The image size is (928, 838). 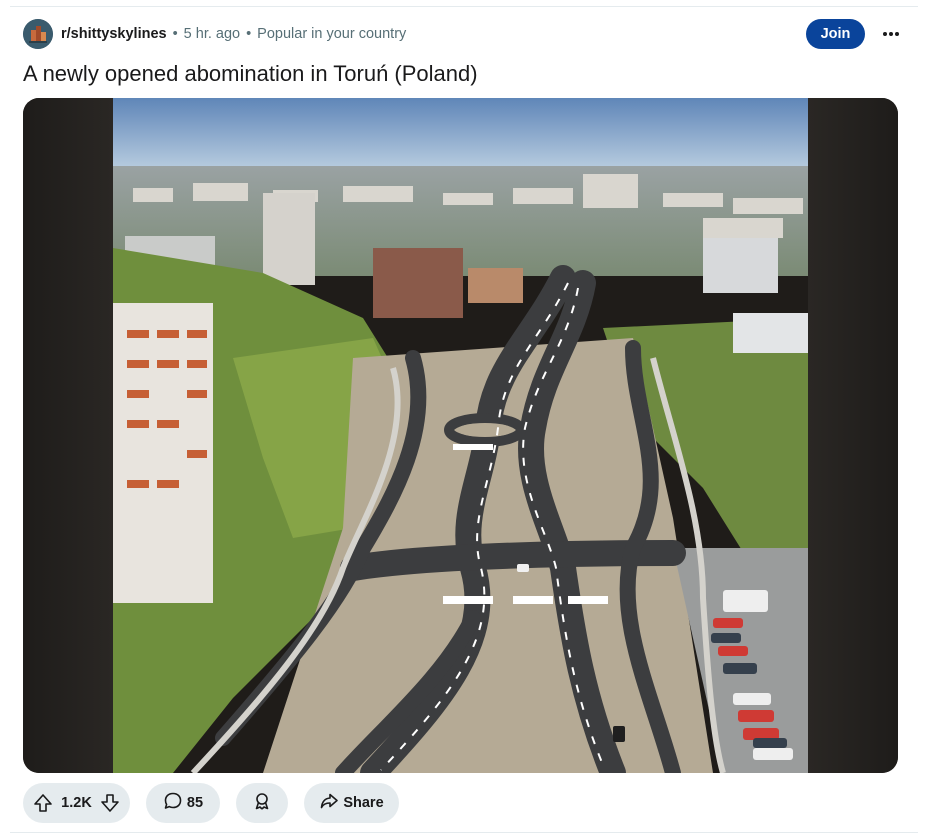 I want to click on share-button: Share, so click(x=351, y=803).